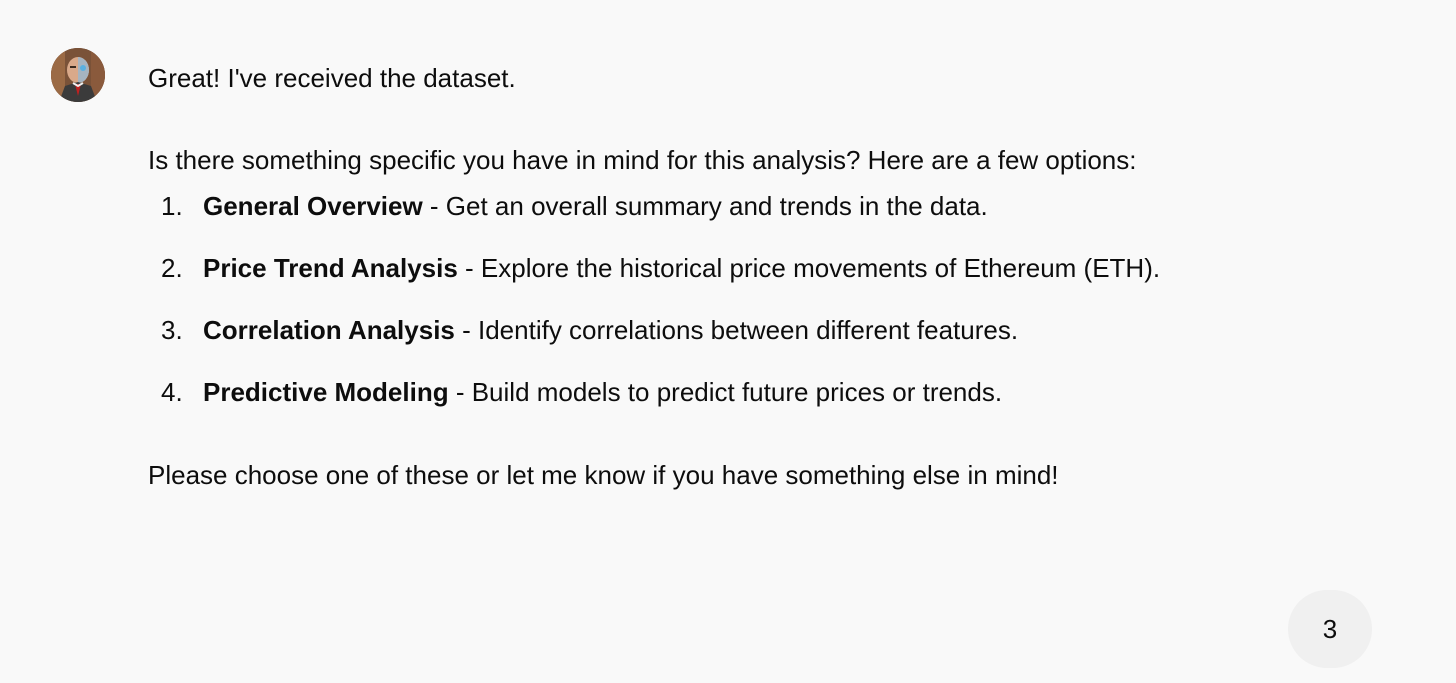 This screenshot has height=683, width=1456. What do you see at coordinates (332, 78) in the screenshot?
I see `assistant-greeting: Great! I've received the dataset.` at bounding box center [332, 78].